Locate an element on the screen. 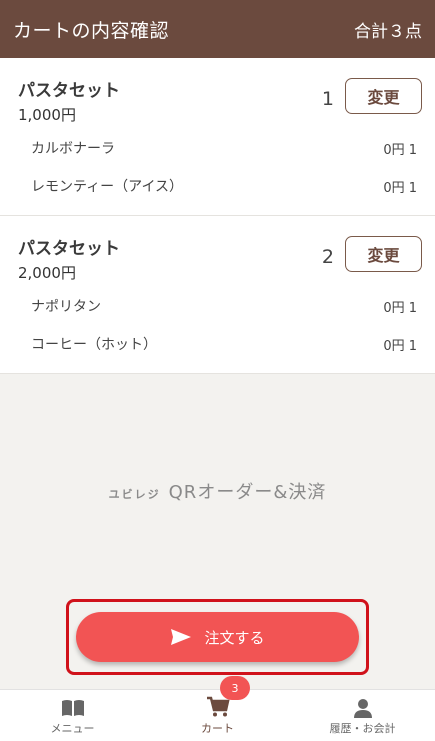 The image size is (435, 741). tab-cart-label: カート is located at coordinates (217, 728).